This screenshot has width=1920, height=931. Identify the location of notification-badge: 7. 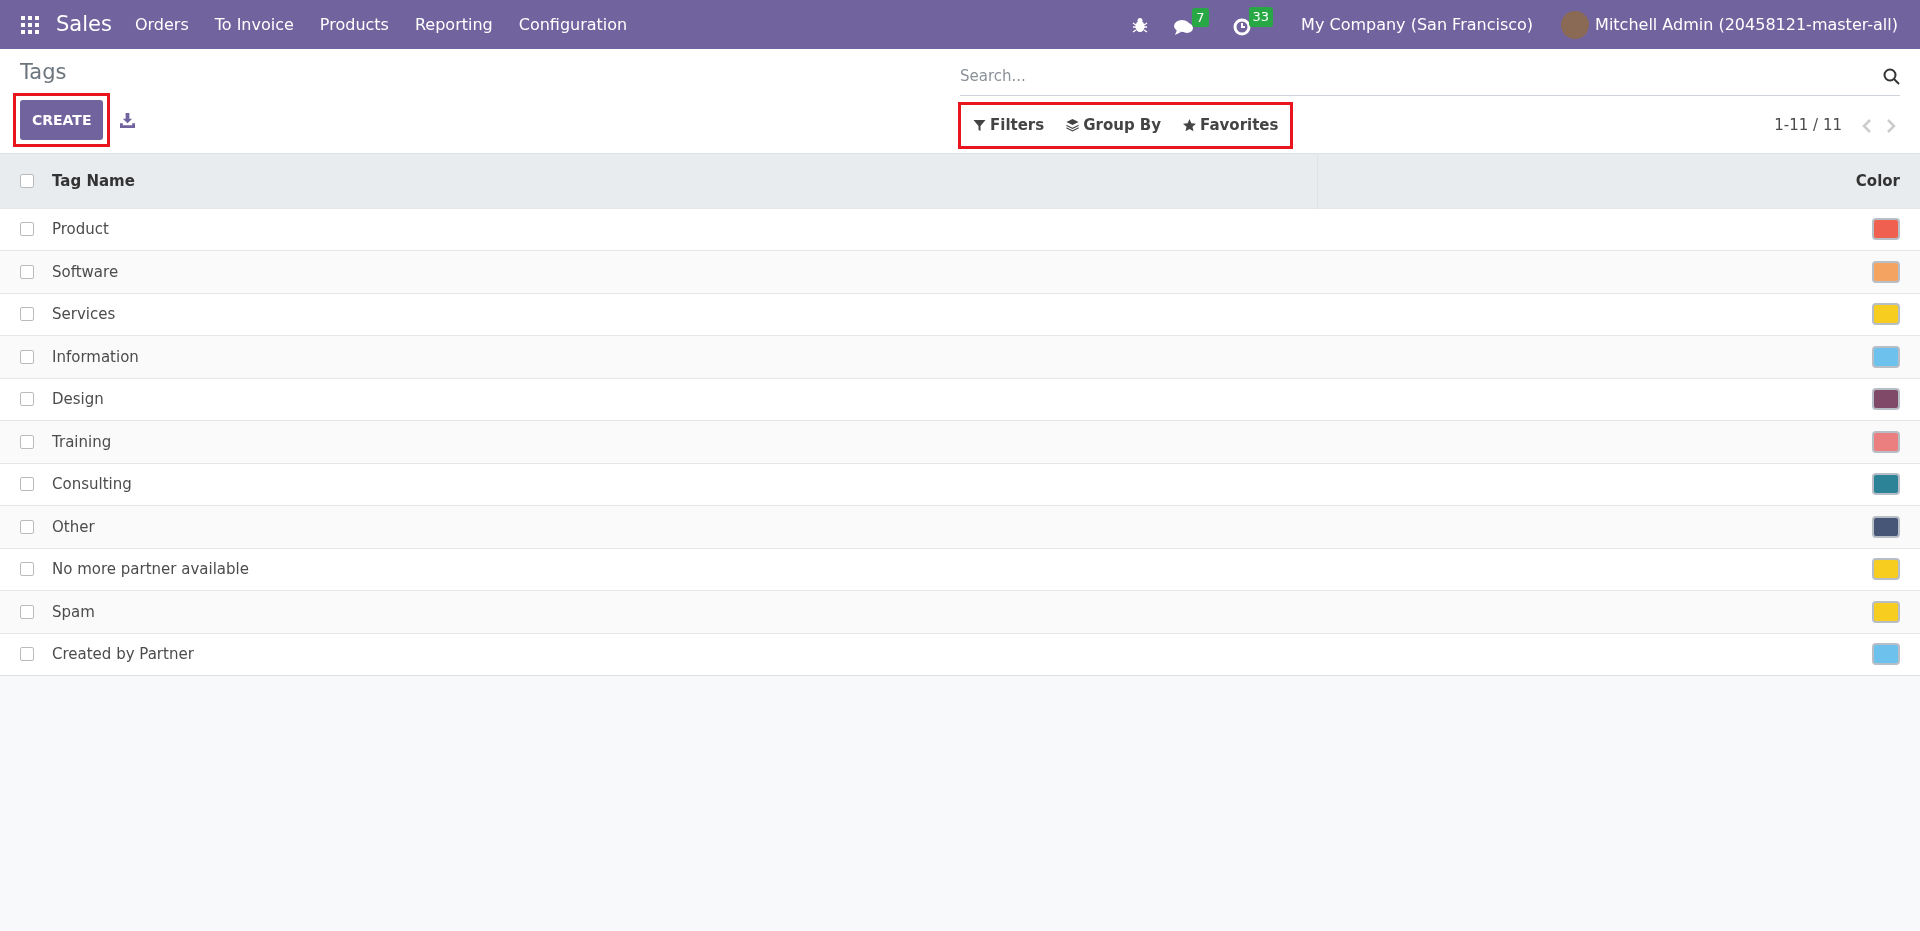
(1200, 17).